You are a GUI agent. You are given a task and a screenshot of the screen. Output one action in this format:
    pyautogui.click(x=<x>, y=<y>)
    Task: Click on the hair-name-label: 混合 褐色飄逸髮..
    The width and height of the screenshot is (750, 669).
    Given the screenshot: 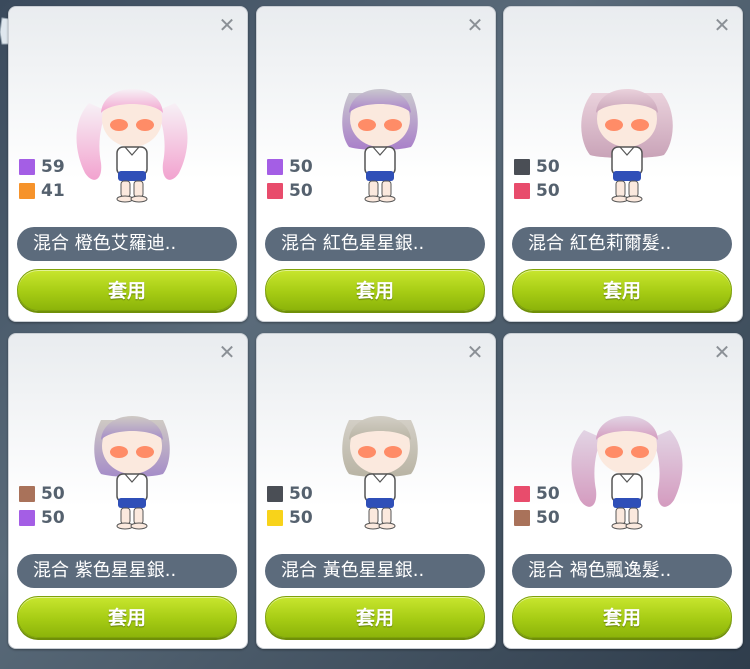 What is the action you would take?
    pyautogui.click(x=622, y=571)
    